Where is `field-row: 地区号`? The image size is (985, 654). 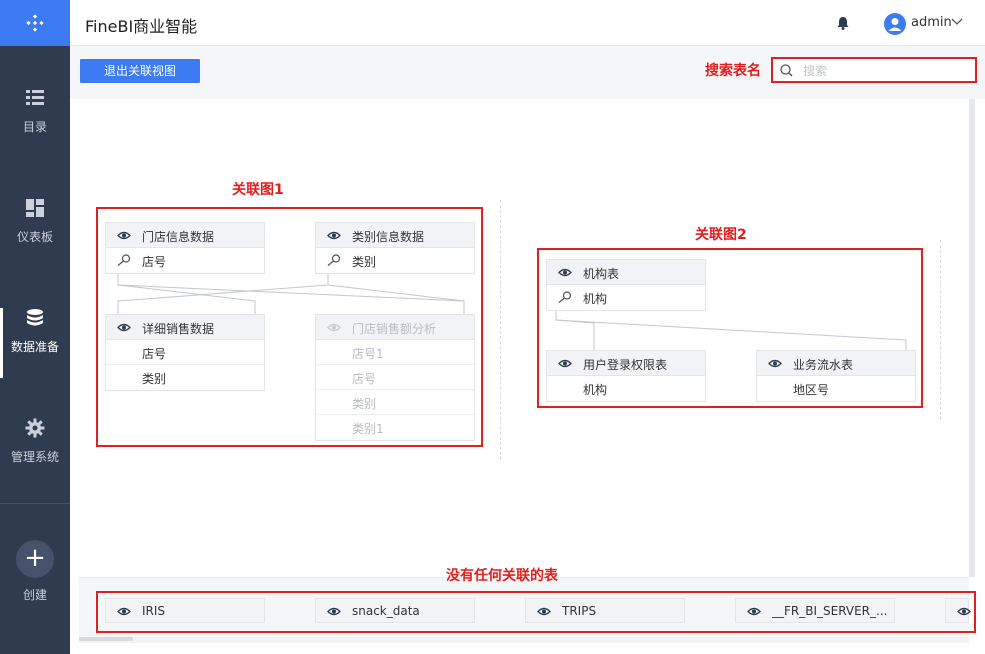 field-row: 地区号 is located at coordinates (836, 388).